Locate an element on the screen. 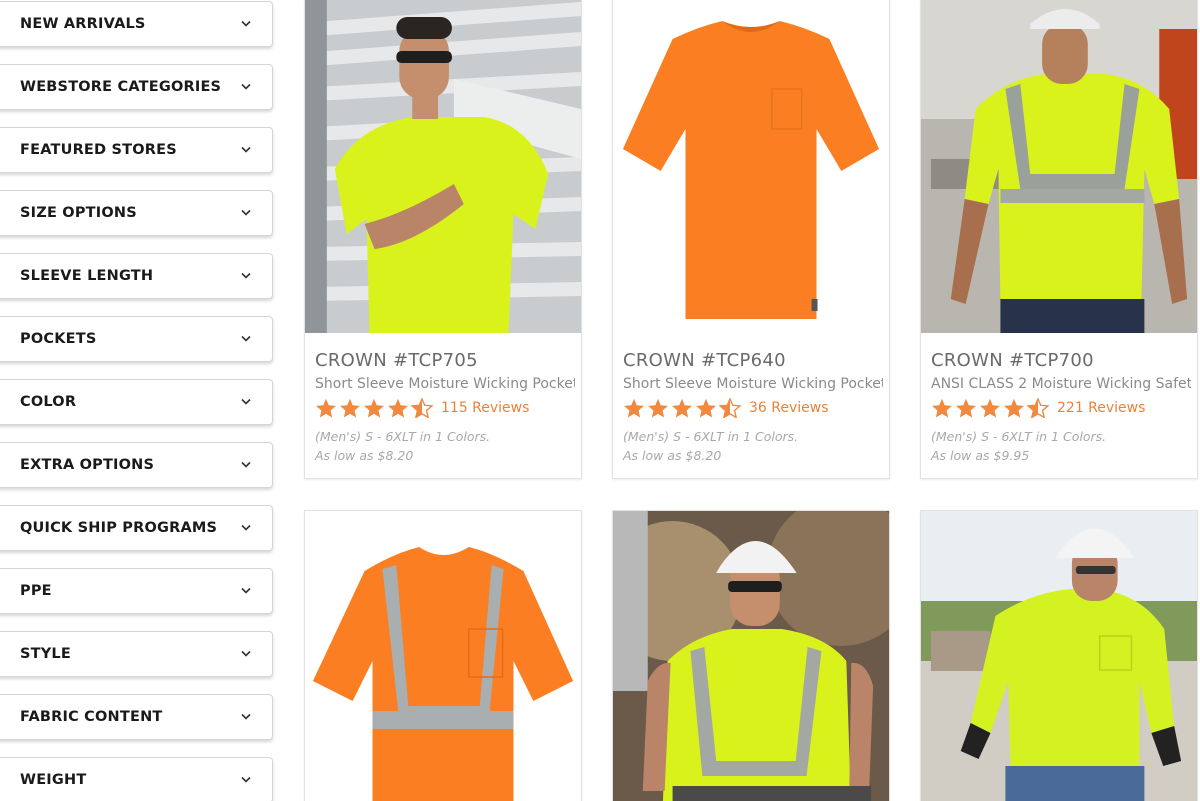  filter-size-options: SIZE OPTIONS is located at coordinates (136, 213).